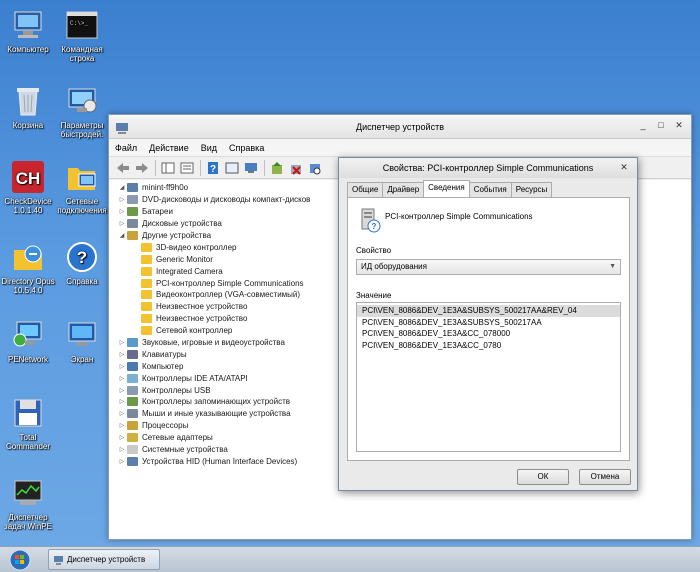 The image size is (700, 572). I want to click on chevron-down-icon: ▼, so click(612, 266).